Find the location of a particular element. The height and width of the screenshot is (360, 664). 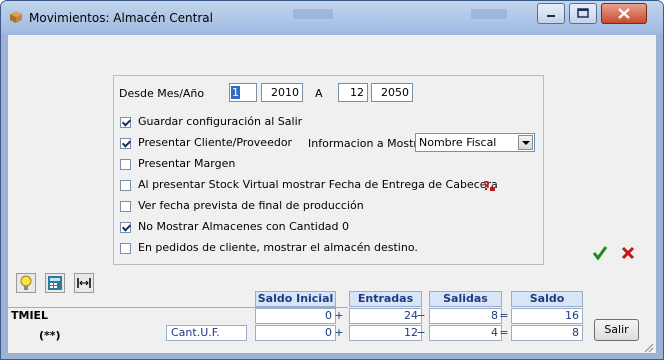

minimize-icon is located at coordinates (551, 16).